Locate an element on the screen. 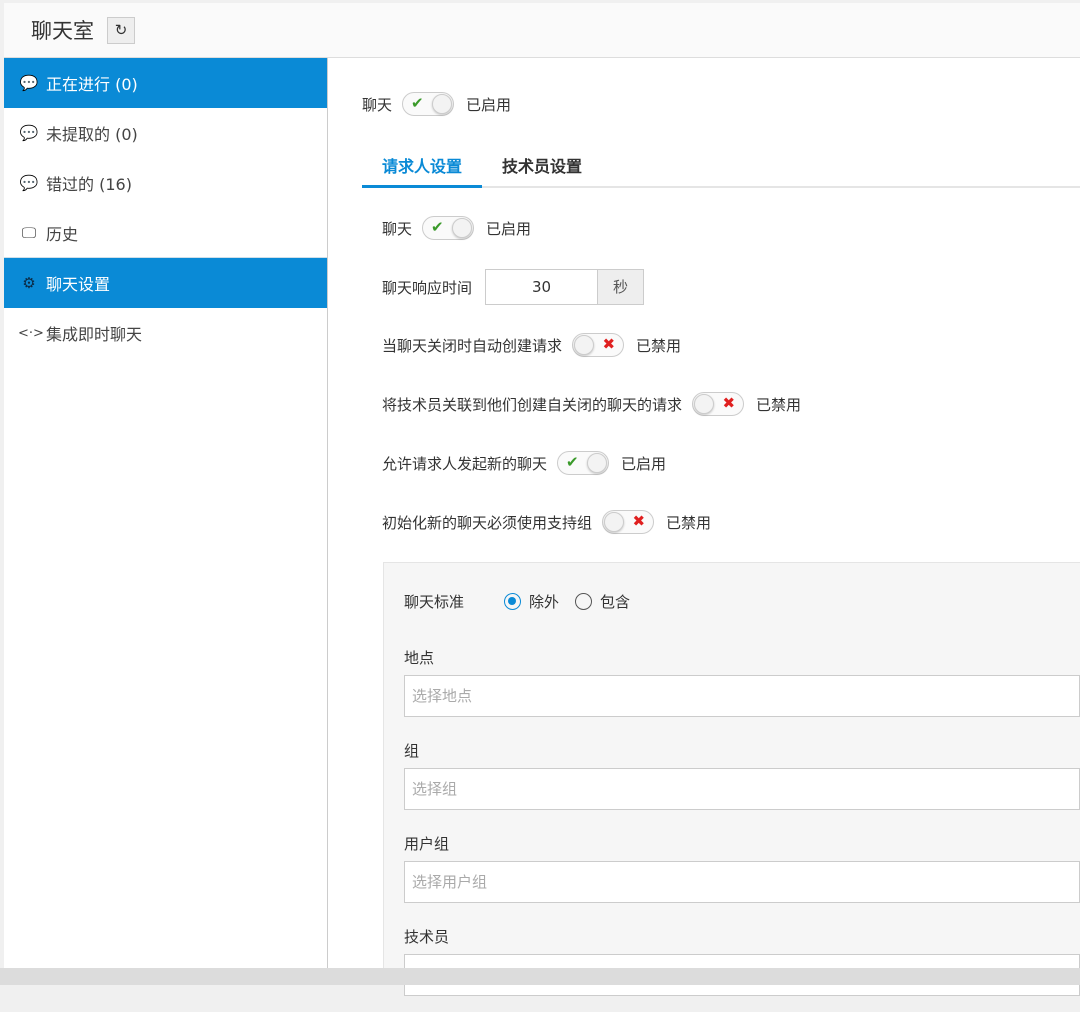 The width and height of the screenshot is (1080, 1012). chat-alert-icon: 💬 is located at coordinates (29, 183).